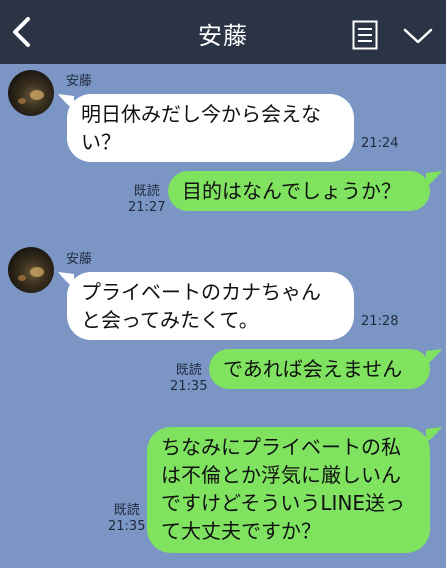  I want to click on list-icon, so click(365, 35).